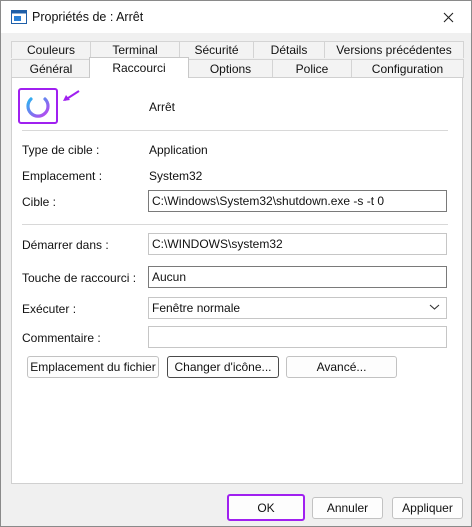  I want to click on shortcut-window-icon, so click(19, 17).